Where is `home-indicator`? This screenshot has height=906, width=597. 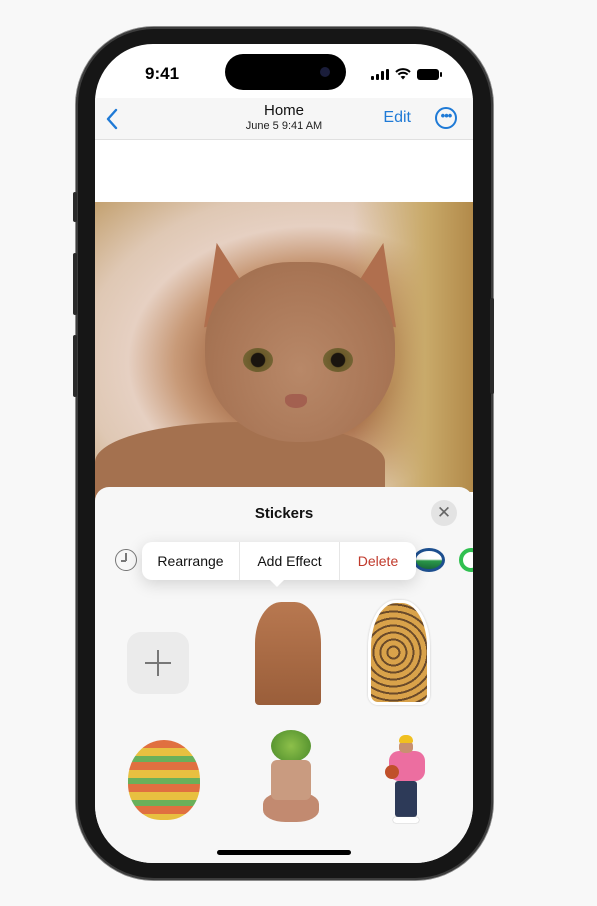
home-indicator is located at coordinates (284, 852).